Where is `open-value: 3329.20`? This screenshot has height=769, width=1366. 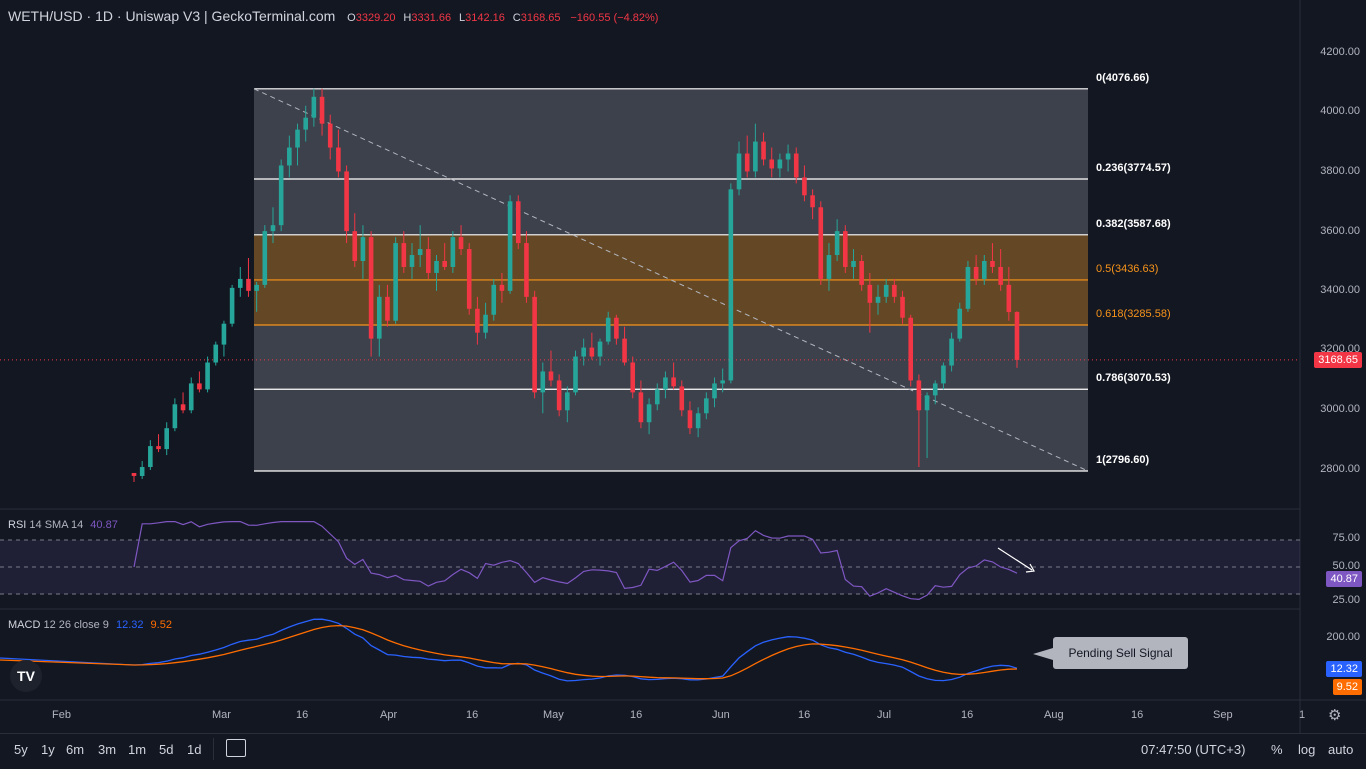
open-value: 3329.20 is located at coordinates (375, 18).